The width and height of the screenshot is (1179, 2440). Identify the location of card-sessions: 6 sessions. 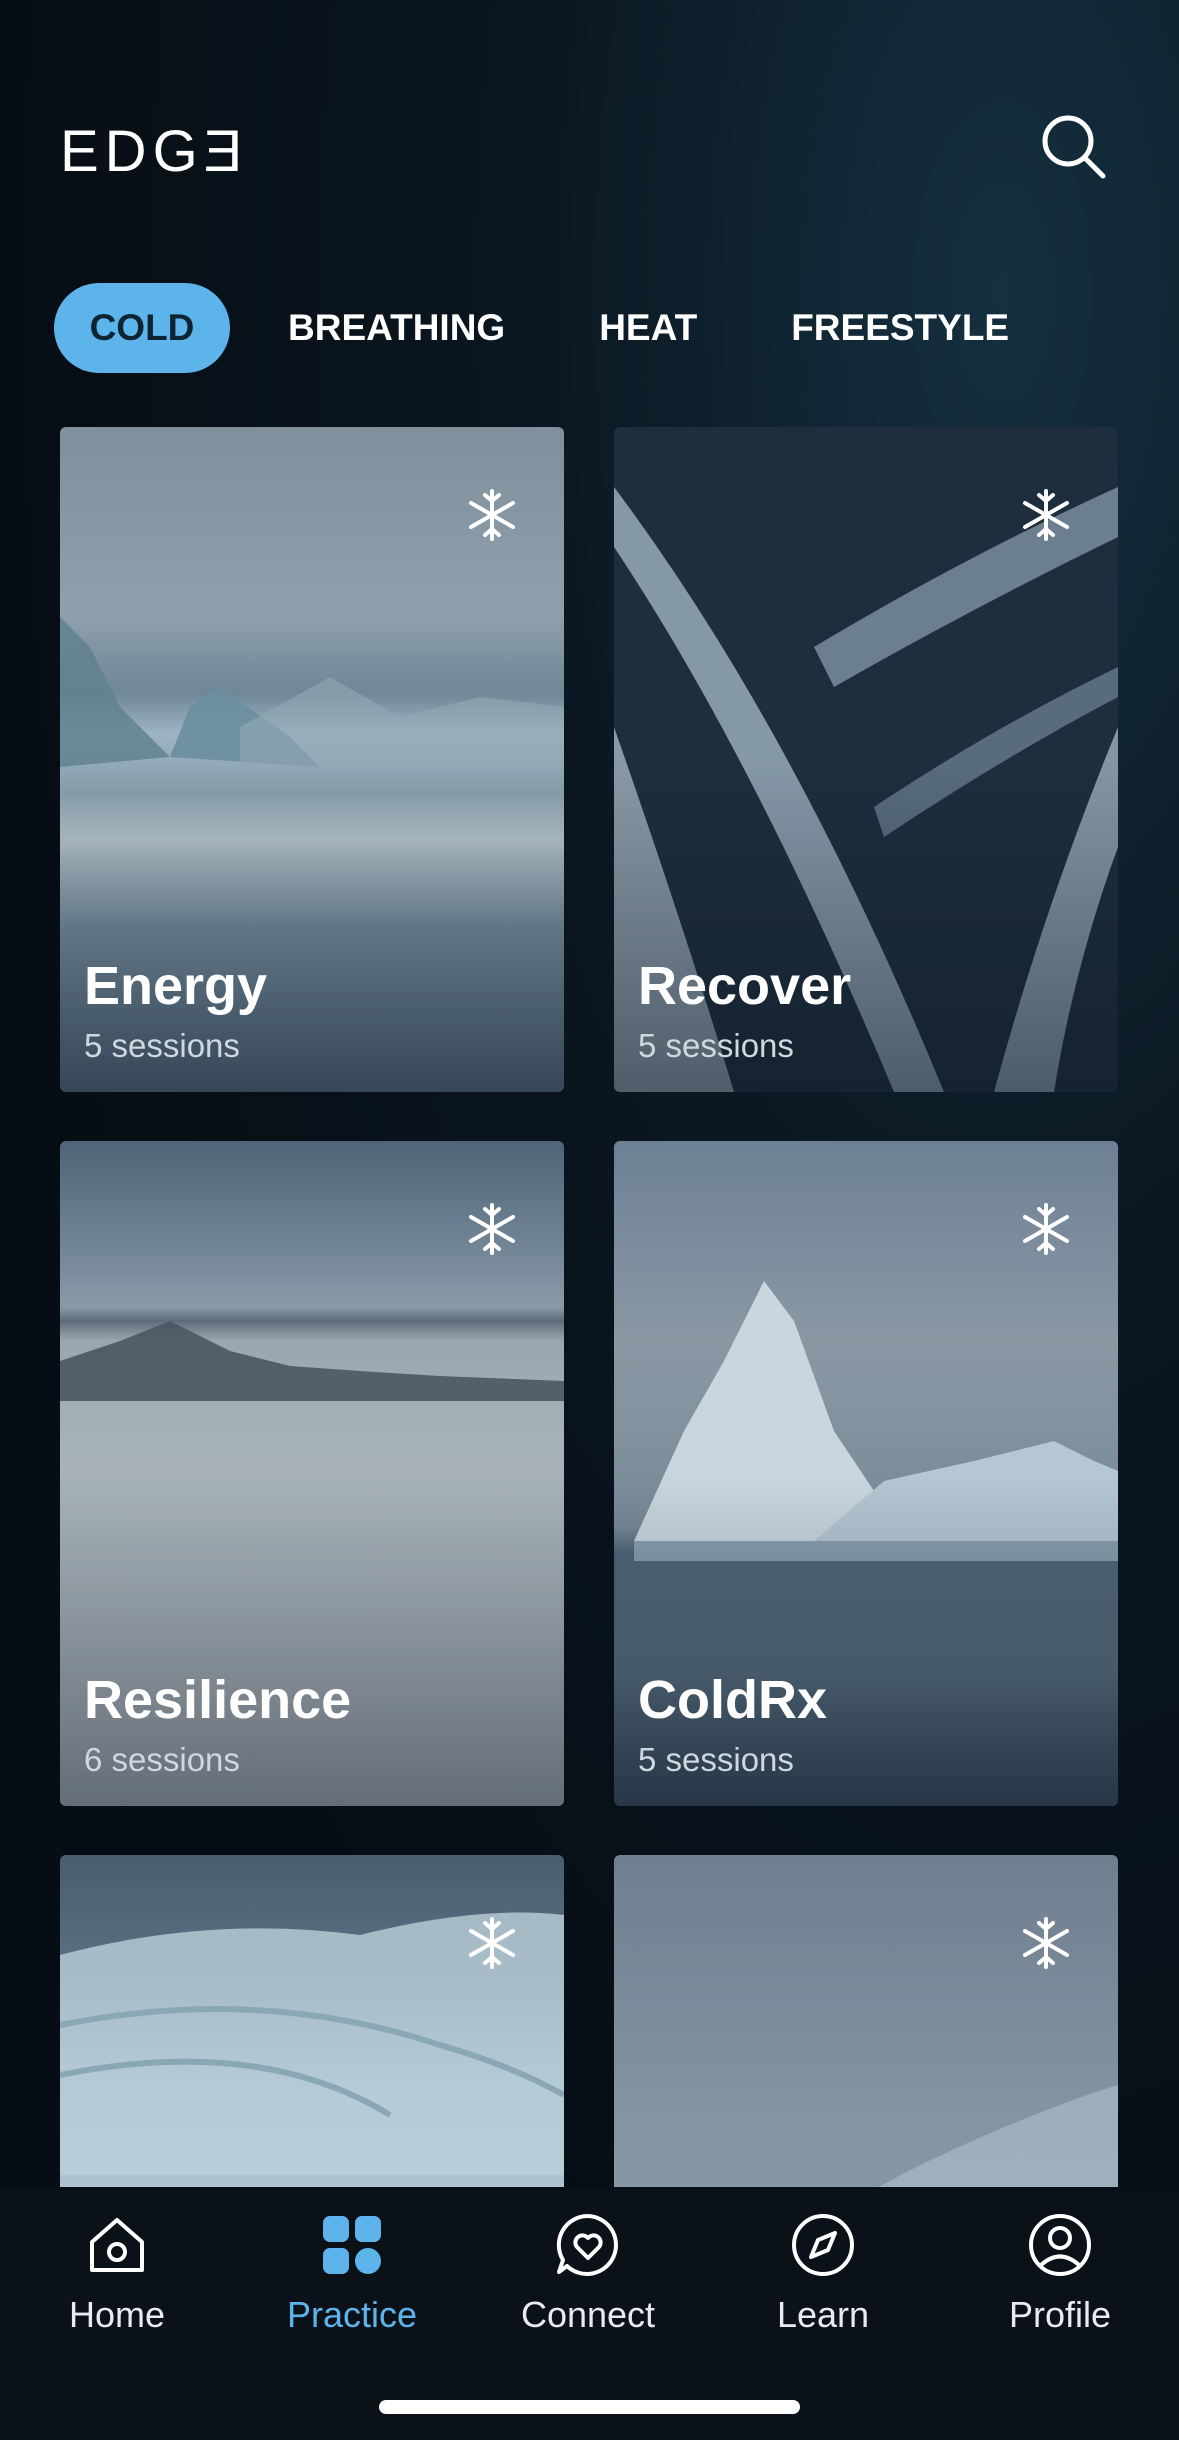
(162, 1759).